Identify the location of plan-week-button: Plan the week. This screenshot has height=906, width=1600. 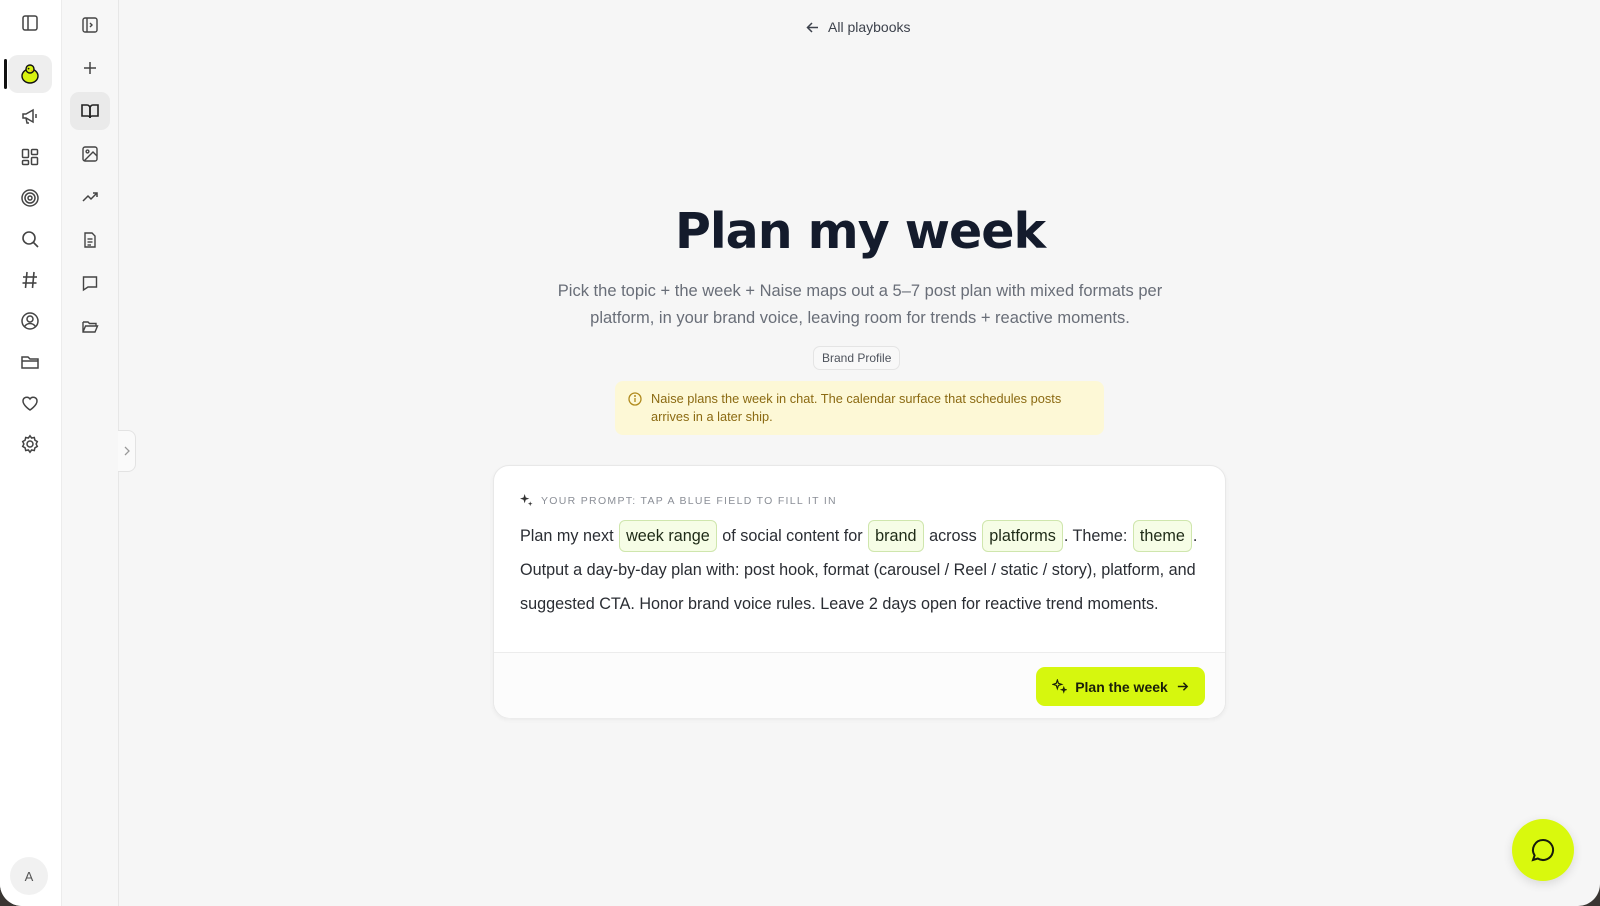
(1120, 686).